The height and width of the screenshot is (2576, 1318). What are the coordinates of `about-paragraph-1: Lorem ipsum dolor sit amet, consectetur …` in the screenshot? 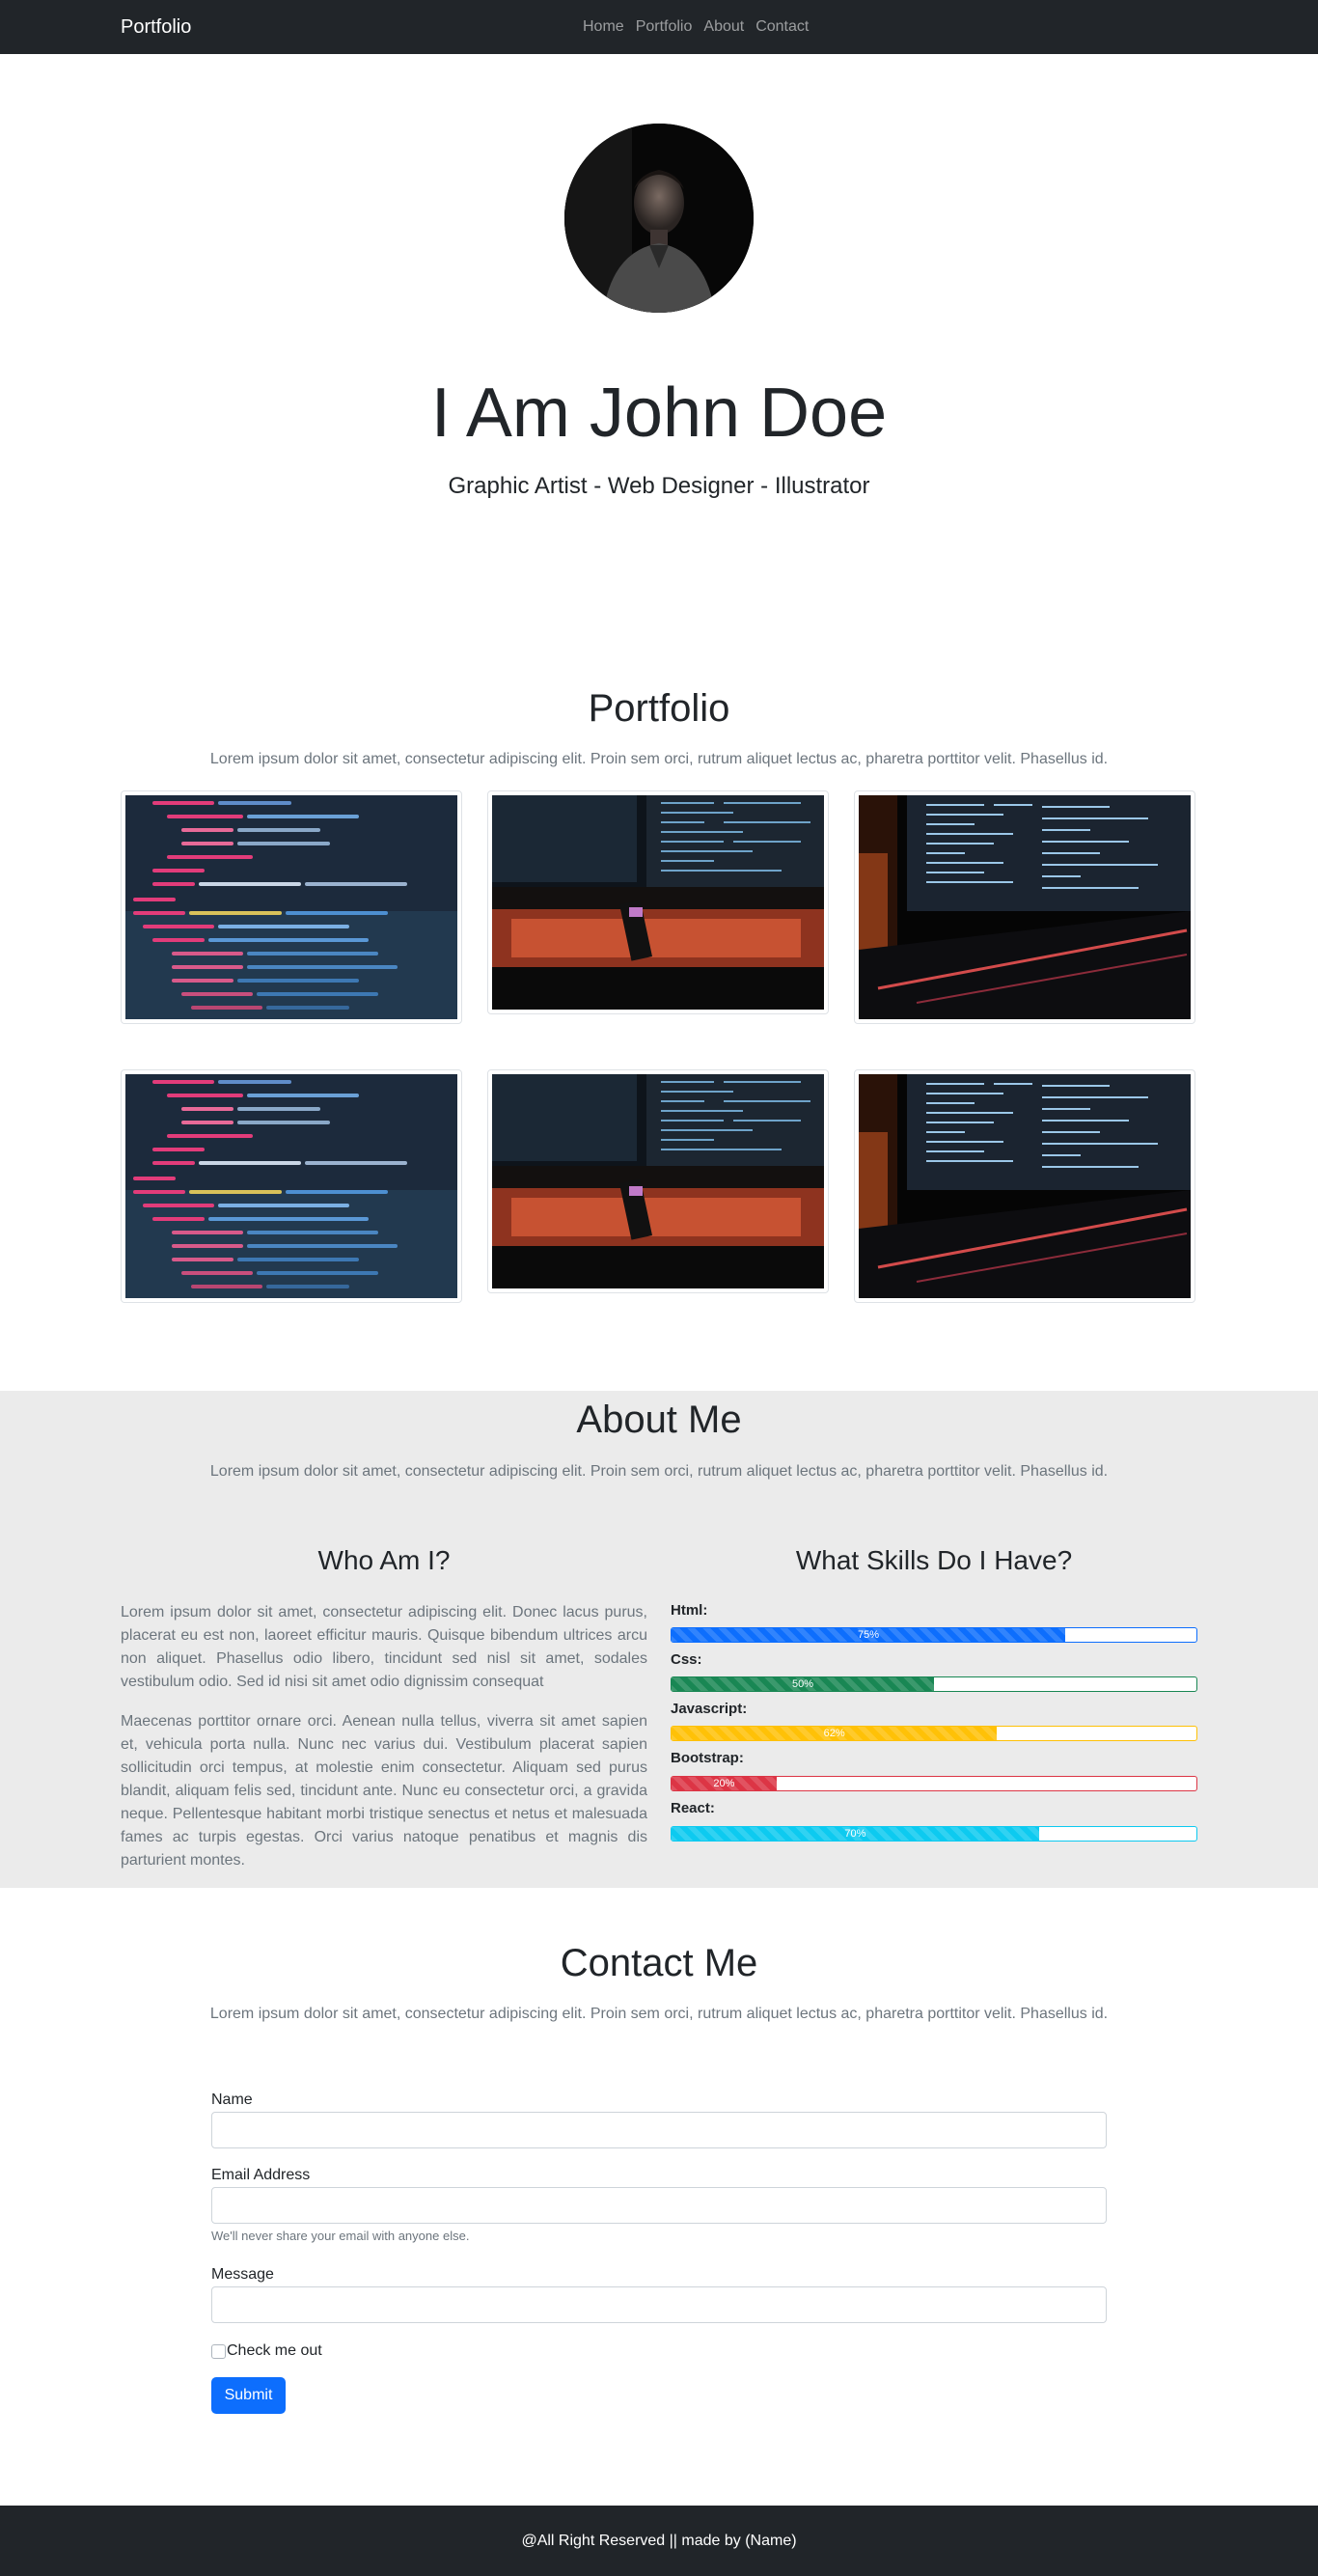 It's located at (384, 1647).